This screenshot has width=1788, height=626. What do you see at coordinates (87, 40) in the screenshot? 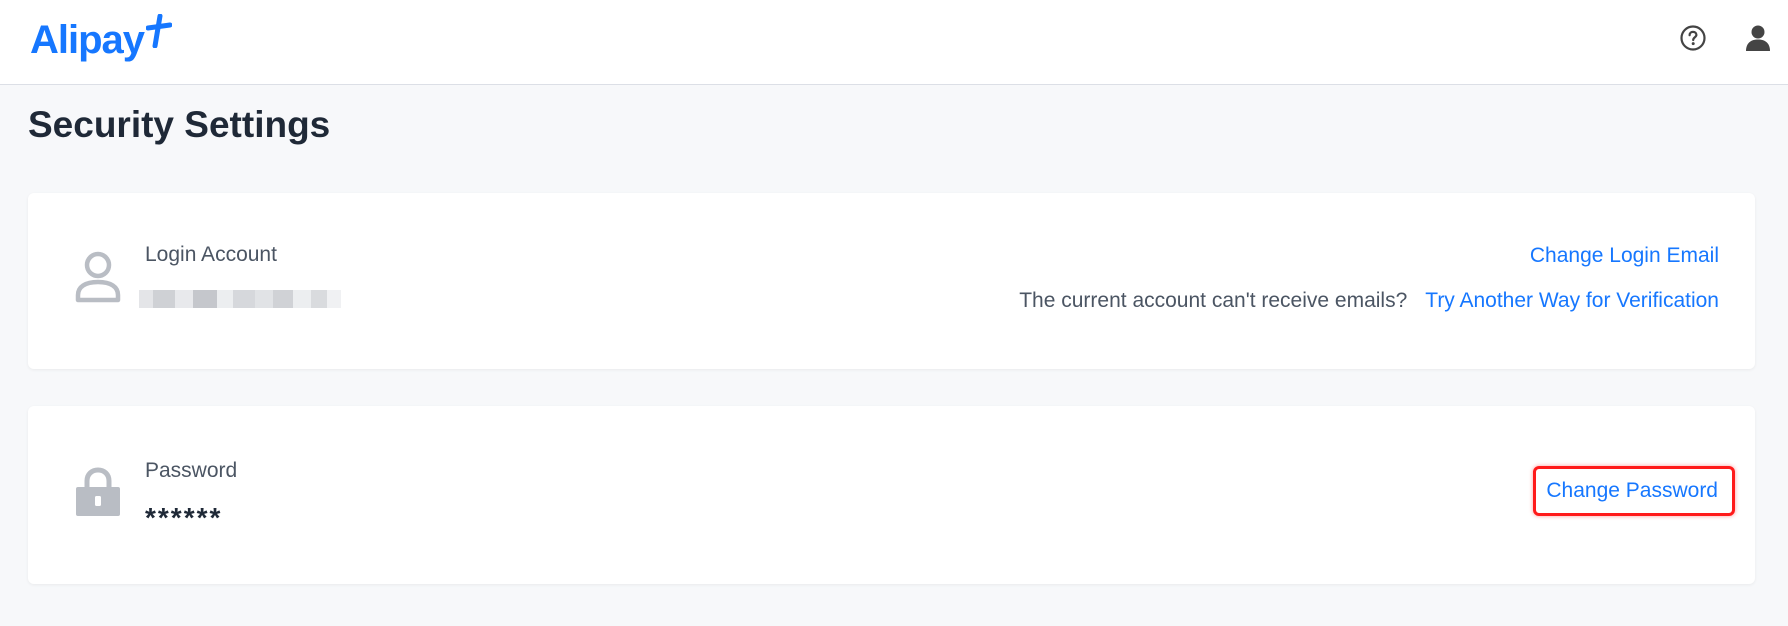
I see `logo-text: Alipay` at bounding box center [87, 40].